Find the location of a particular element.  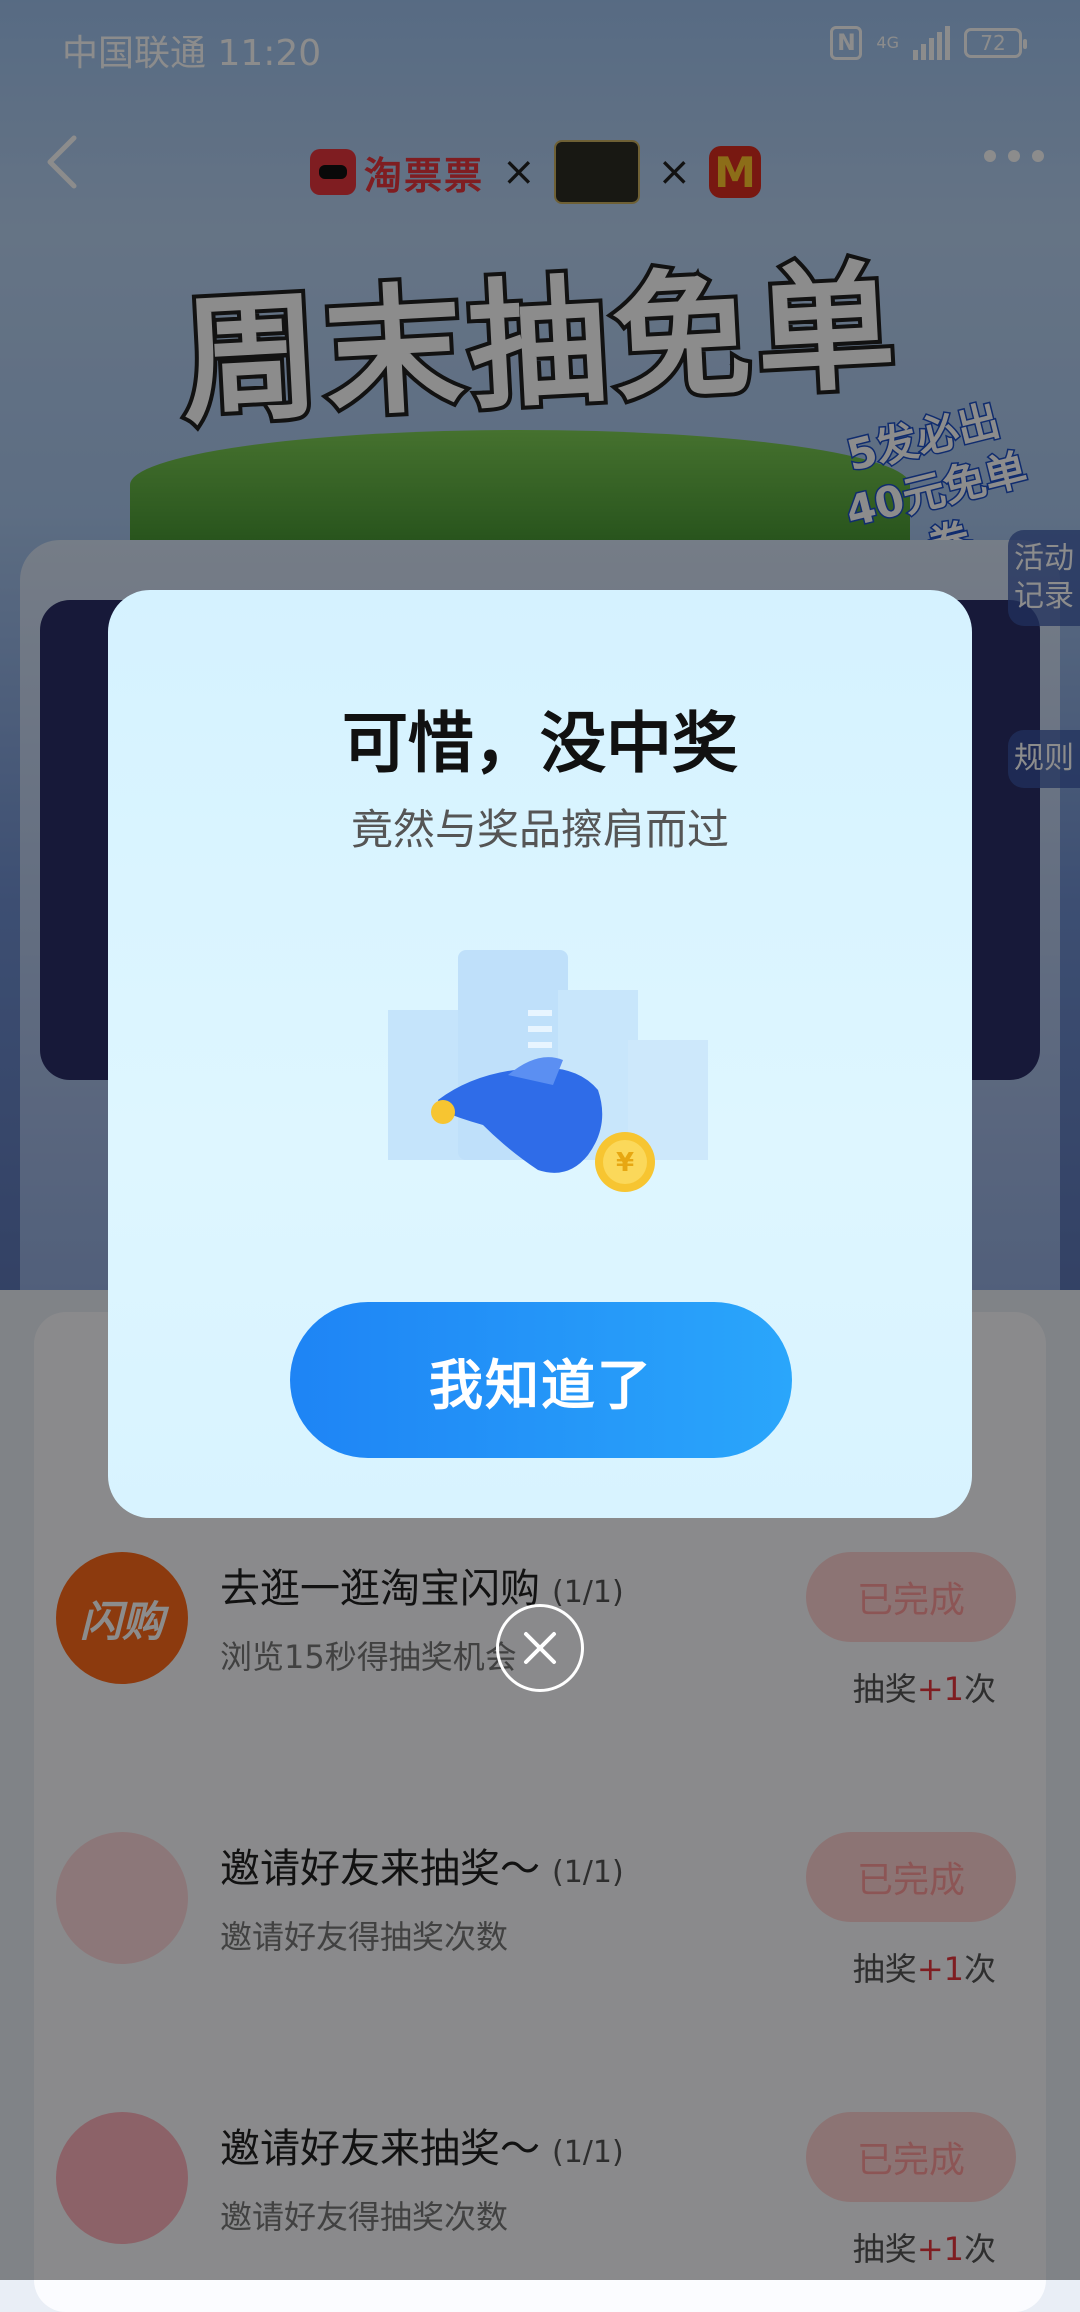

dialog-title: 可惜，没中奖 is located at coordinates (540, 743).